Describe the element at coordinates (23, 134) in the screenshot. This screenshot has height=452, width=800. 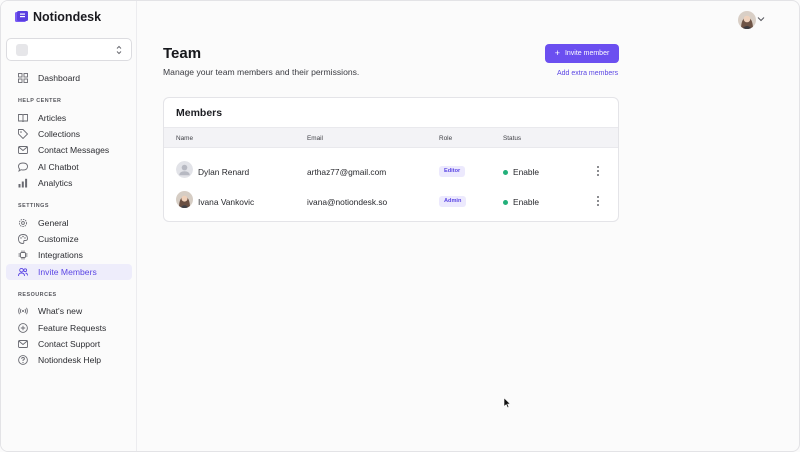
I see `tag-icon` at that location.